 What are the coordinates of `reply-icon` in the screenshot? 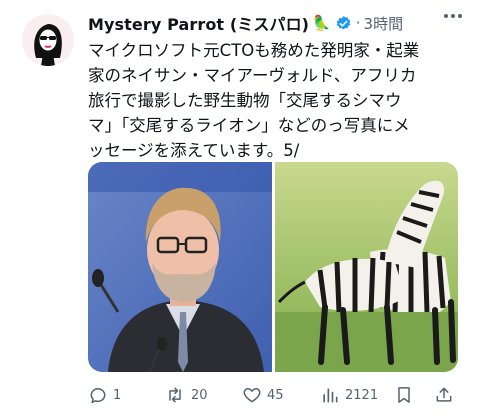 It's located at (98, 396).